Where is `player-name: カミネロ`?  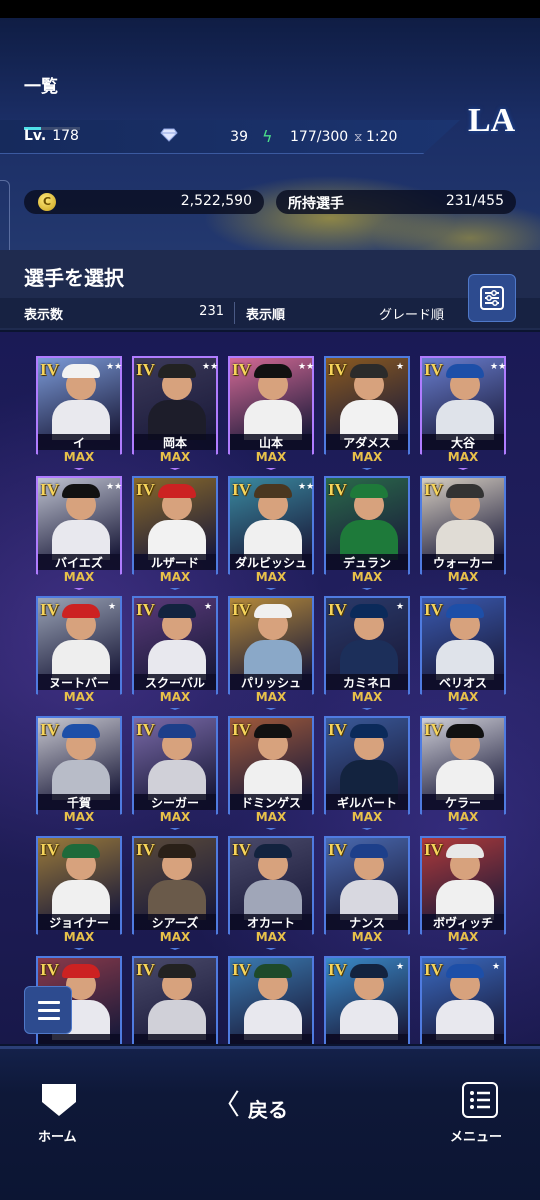 player-name: カミネロ is located at coordinates (367, 682).